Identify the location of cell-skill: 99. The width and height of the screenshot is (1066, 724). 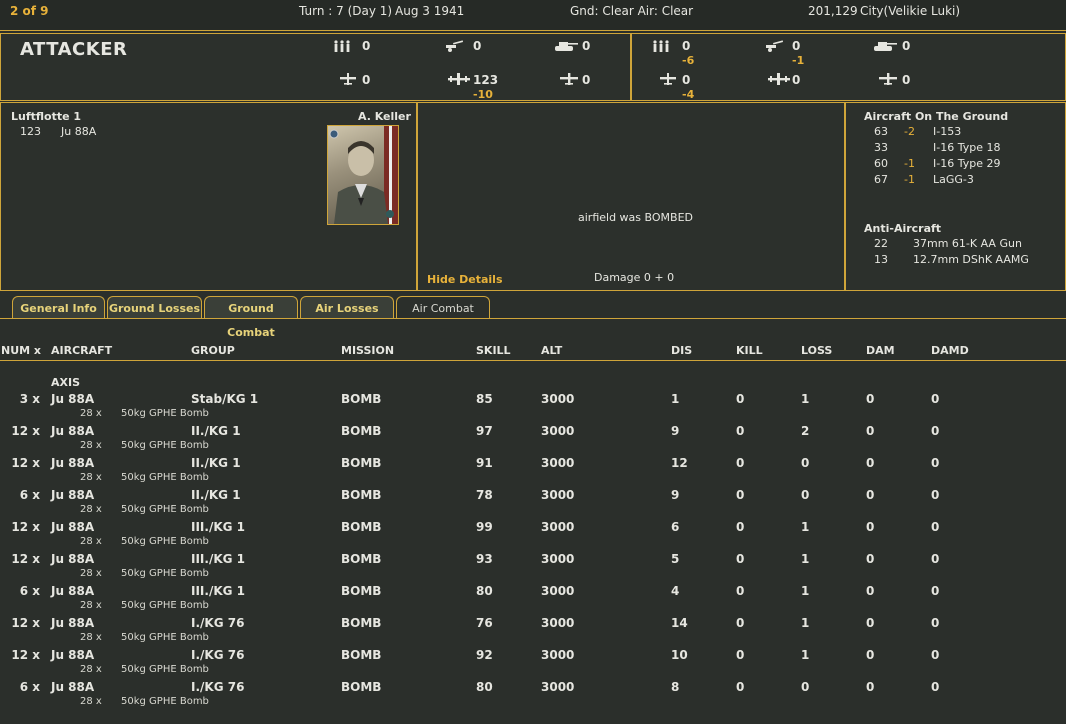
(484, 527).